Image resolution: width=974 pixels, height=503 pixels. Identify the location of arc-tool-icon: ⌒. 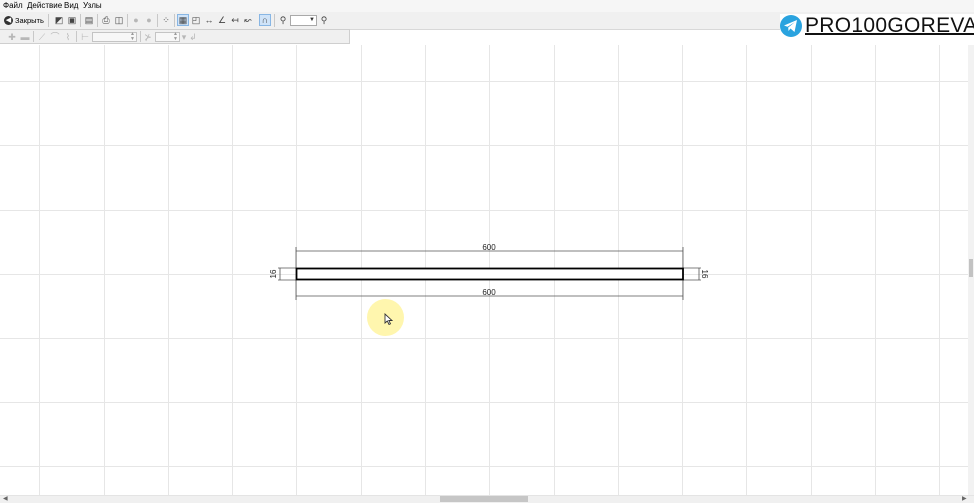
(55, 37).